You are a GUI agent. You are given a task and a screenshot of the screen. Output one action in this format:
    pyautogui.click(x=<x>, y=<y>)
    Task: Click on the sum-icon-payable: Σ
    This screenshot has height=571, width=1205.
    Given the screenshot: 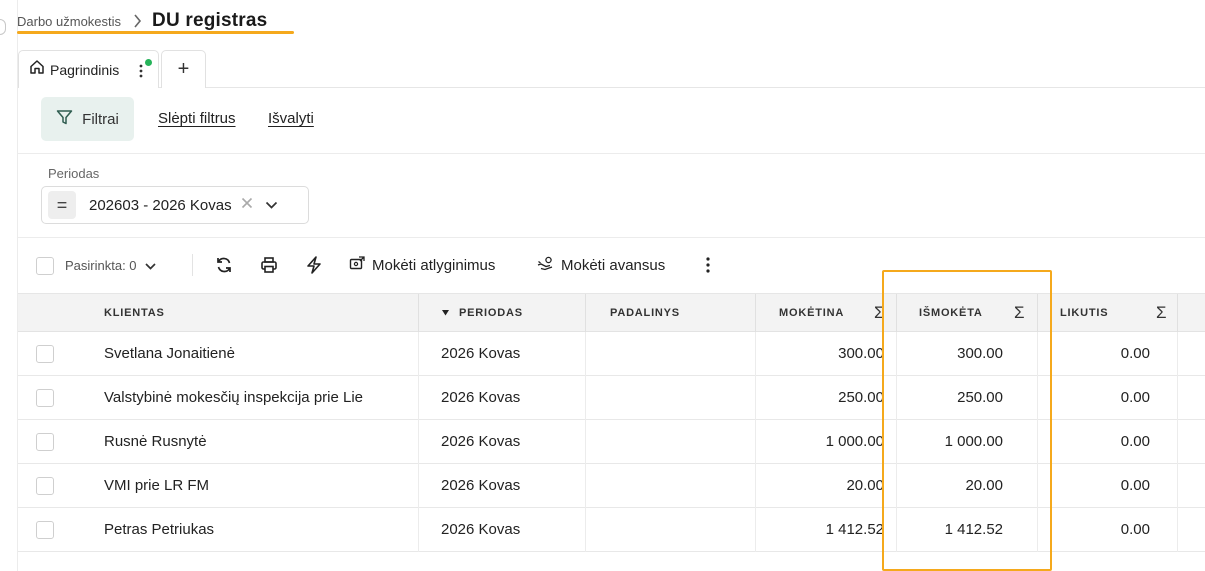 What is the action you would take?
    pyautogui.click(x=879, y=313)
    